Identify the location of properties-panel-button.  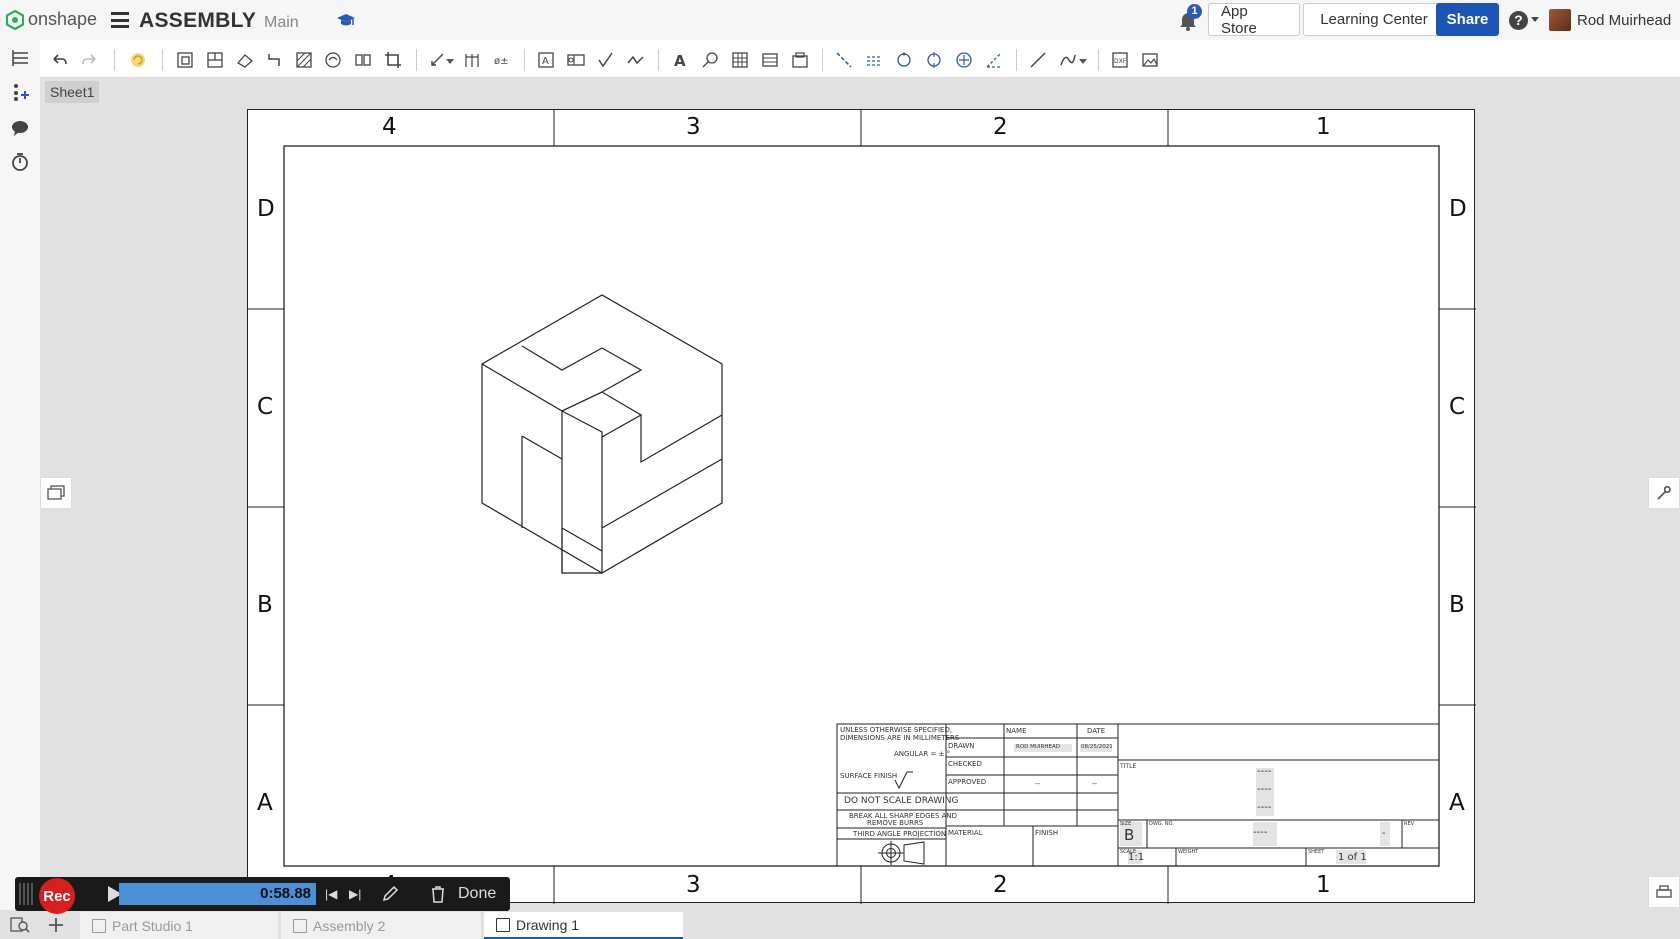
(1664, 493).